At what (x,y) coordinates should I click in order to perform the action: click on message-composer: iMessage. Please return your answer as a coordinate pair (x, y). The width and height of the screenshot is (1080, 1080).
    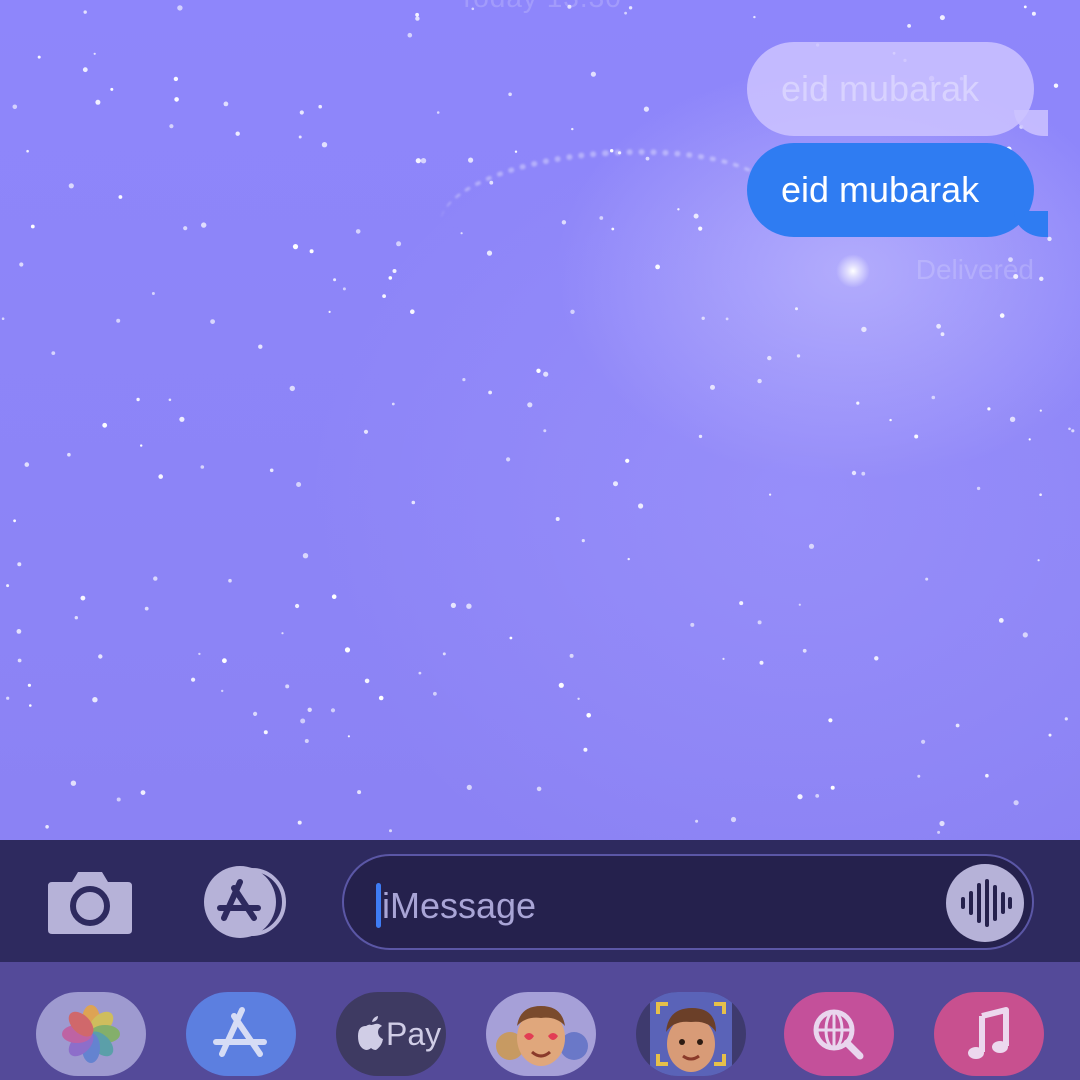
    Looking at the image, I should click on (540, 901).